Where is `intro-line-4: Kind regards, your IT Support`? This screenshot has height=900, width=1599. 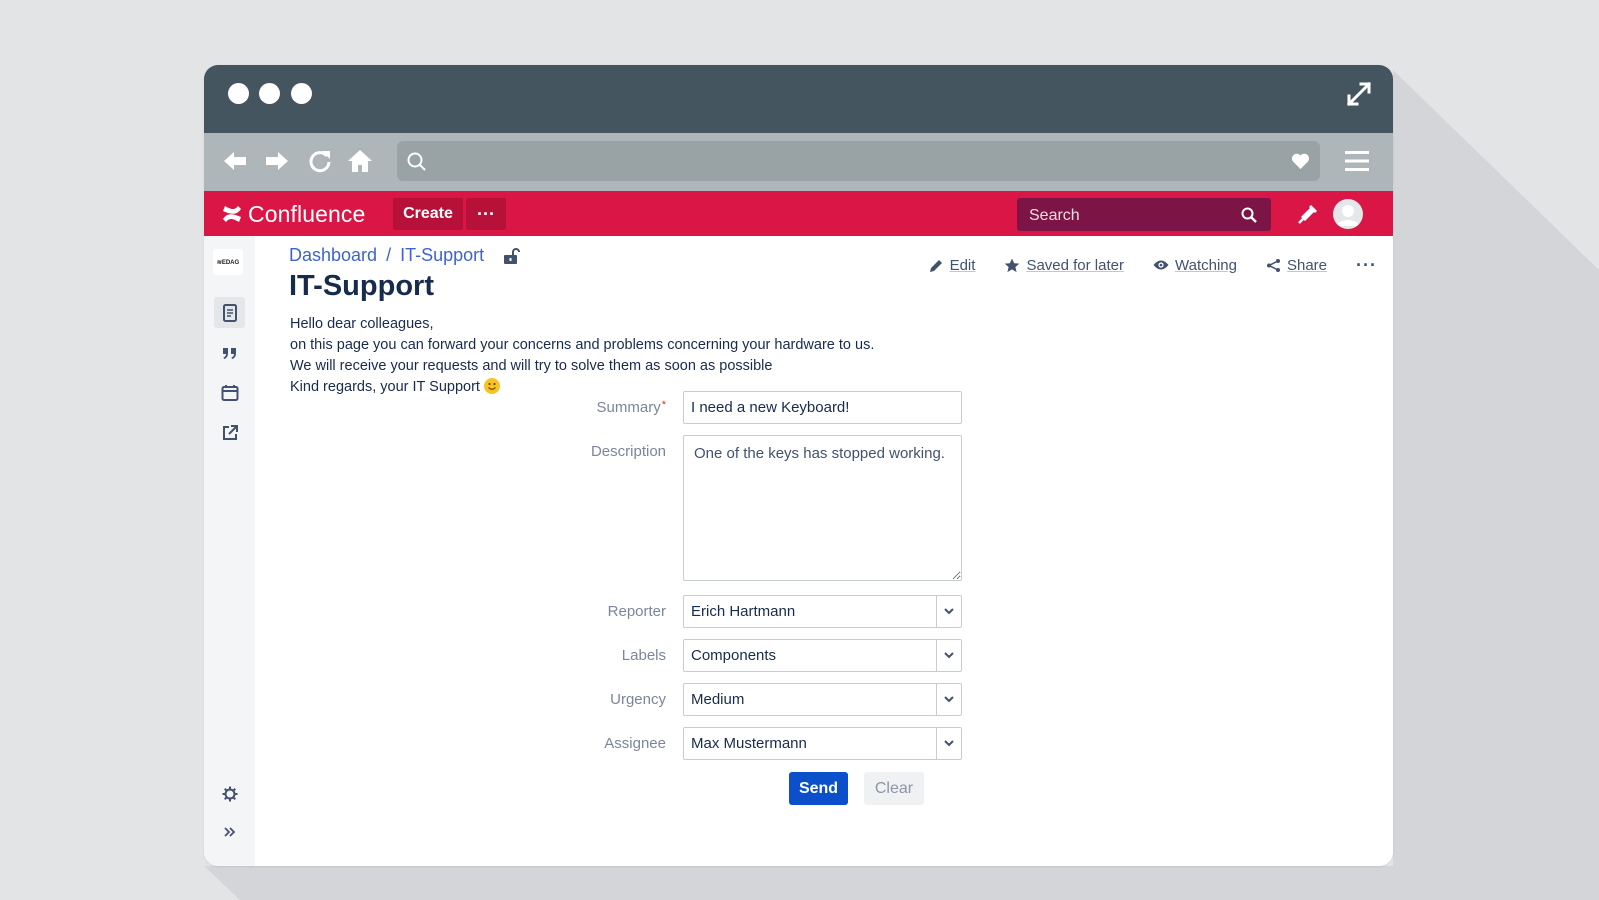
intro-line-4: Kind regards, your IT Support is located at coordinates (385, 387).